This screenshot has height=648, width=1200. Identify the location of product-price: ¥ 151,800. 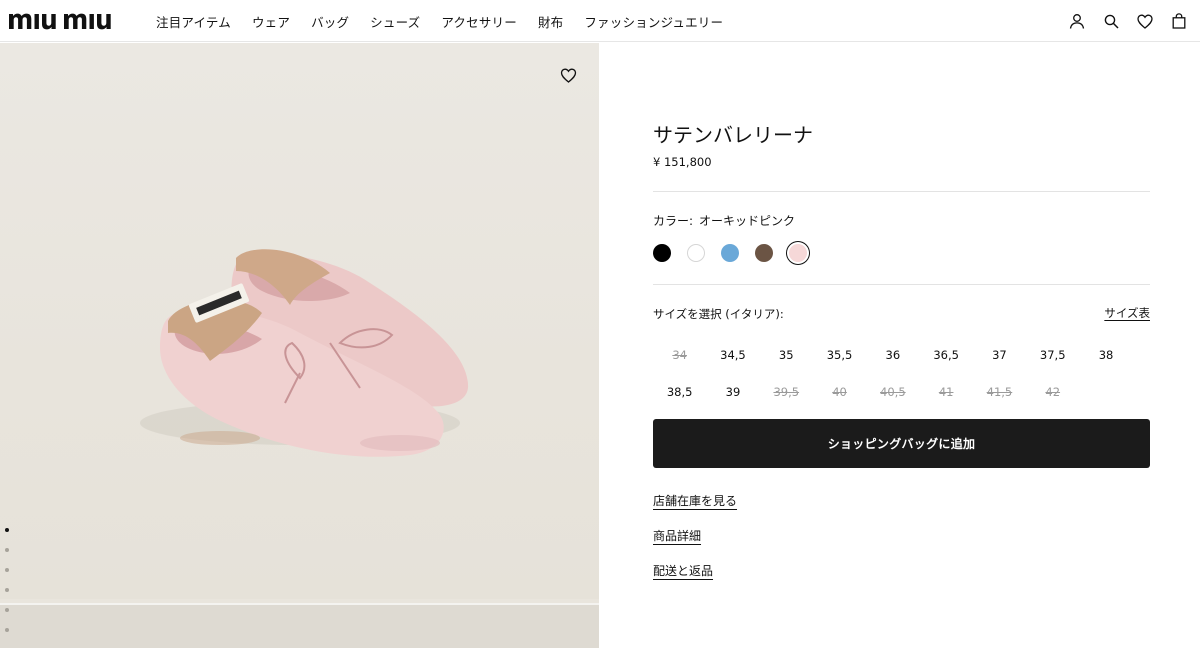
(682, 162).